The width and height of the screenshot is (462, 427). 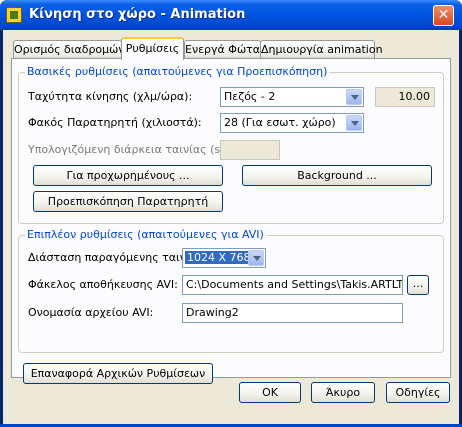 What do you see at coordinates (292, 97) in the screenshot?
I see `speed-select: Πεζός - 2` at bounding box center [292, 97].